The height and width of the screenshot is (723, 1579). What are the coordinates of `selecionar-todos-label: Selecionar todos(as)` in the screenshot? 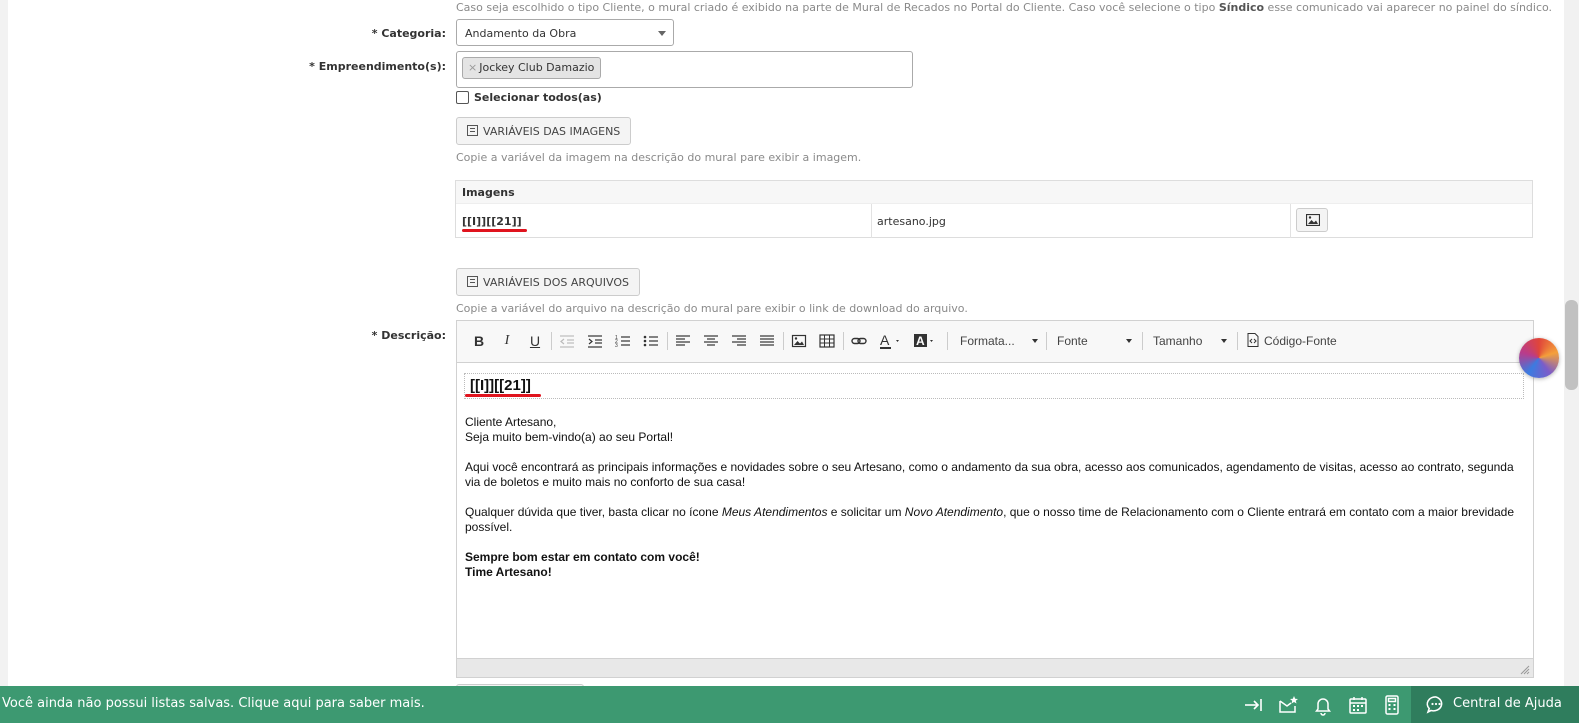 It's located at (538, 97).